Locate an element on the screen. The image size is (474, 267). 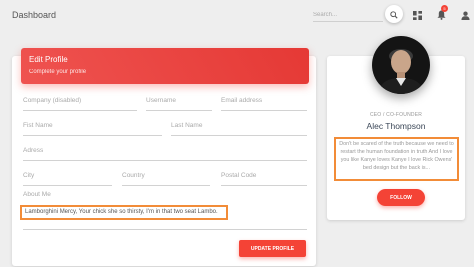
email-label: Email address is located at coordinates (242, 100).